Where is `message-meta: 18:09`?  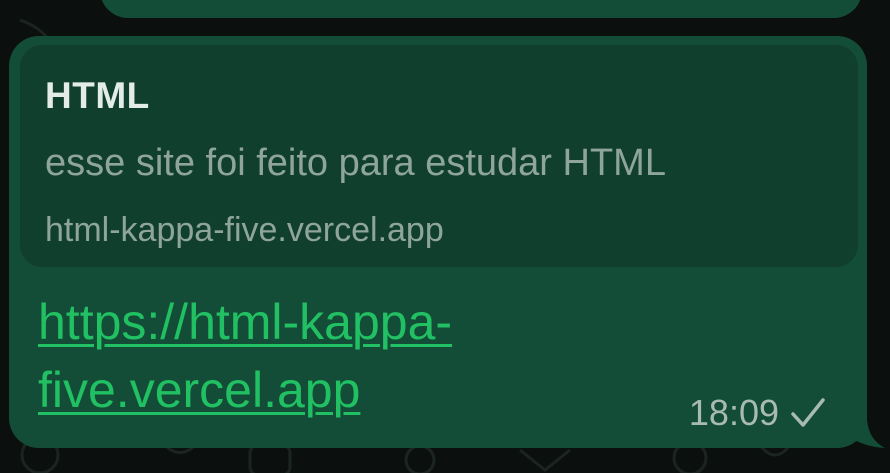
message-meta: 18:09 is located at coordinates (758, 413).